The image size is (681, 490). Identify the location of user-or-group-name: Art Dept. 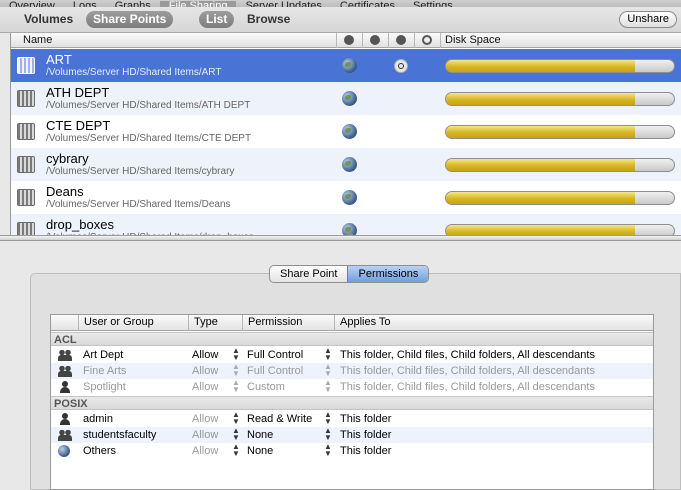
(103, 355).